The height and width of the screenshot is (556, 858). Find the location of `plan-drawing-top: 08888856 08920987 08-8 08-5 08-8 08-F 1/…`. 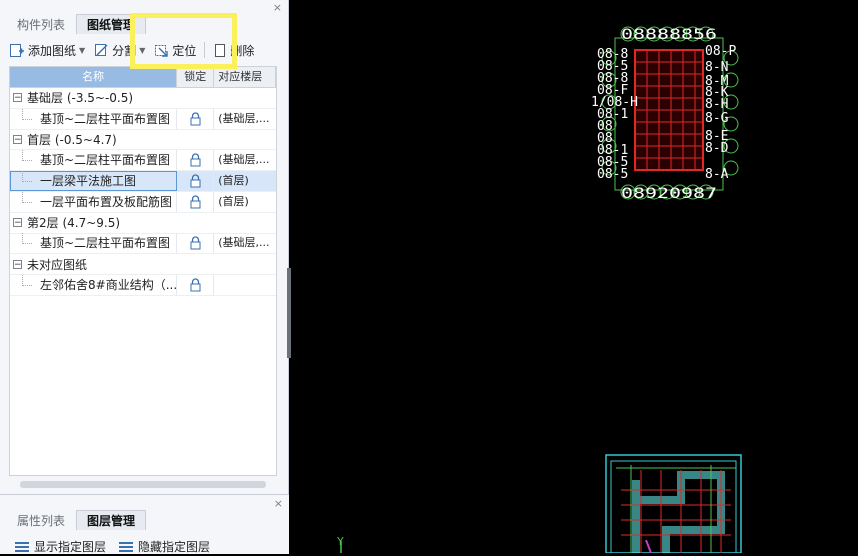

plan-drawing-top: 08888856 08920987 08-8 08-5 08-8 08-F 1/… is located at coordinates (665, 114).